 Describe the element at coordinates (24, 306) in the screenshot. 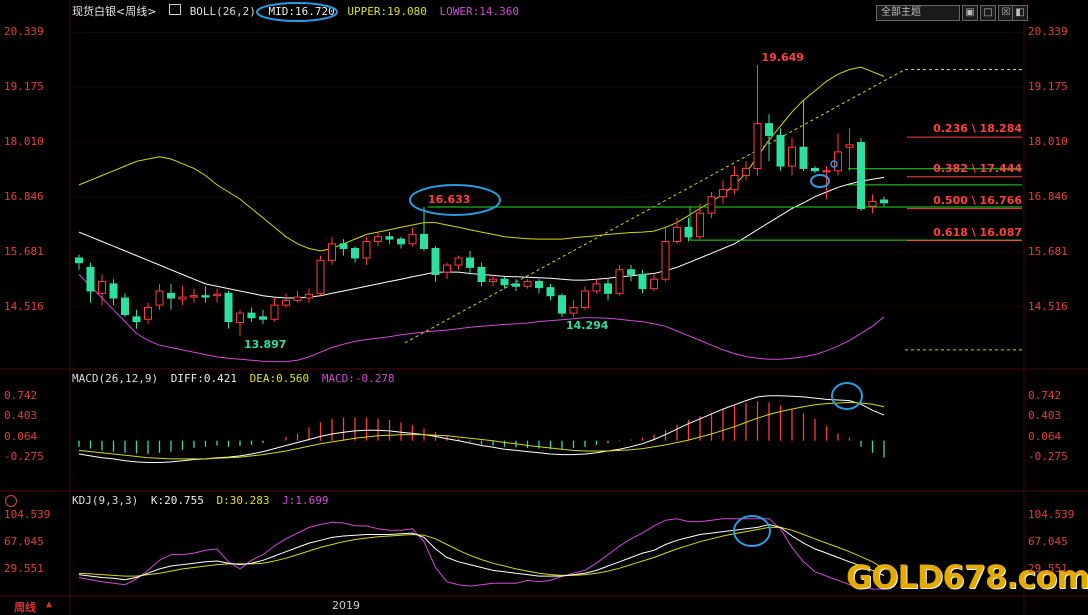

I see `main-y-tick-left: 14.516` at that location.